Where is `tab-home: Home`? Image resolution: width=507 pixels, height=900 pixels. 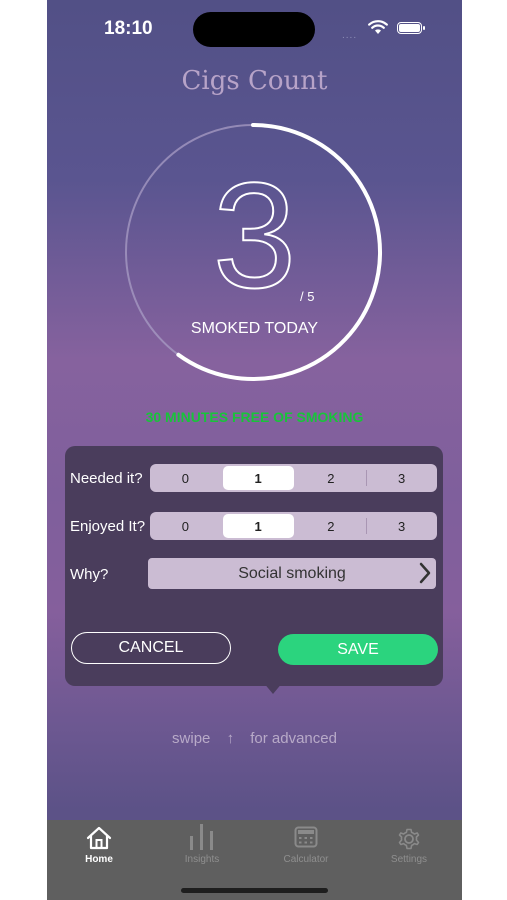 tab-home: Home is located at coordinates (99, 845).